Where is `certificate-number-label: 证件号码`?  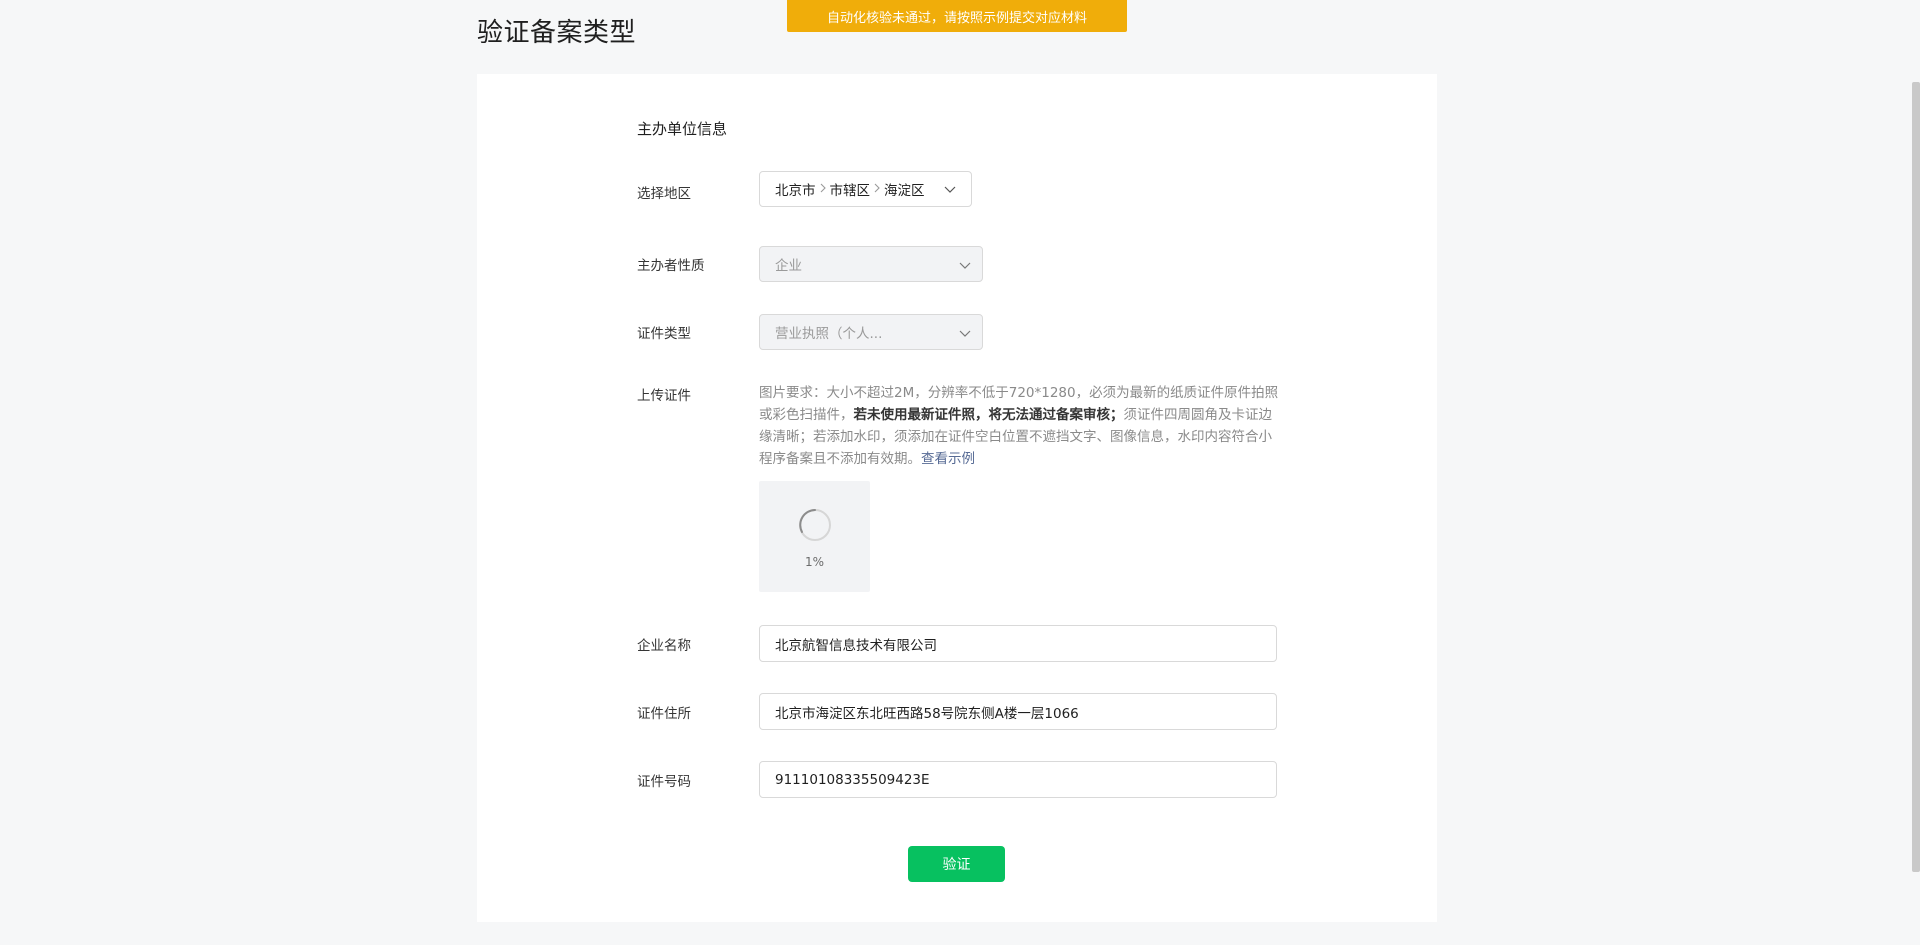
certificate-number-label: 证件号码 is located at coordinates (664, 782).